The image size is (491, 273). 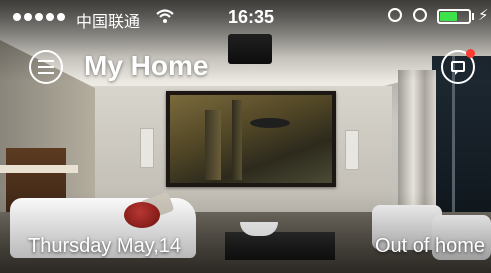 What do you see at coordinates (108, 22) in the screenshot?
I see `carrier-name: 中国联通` at bounding box center [108, 22].